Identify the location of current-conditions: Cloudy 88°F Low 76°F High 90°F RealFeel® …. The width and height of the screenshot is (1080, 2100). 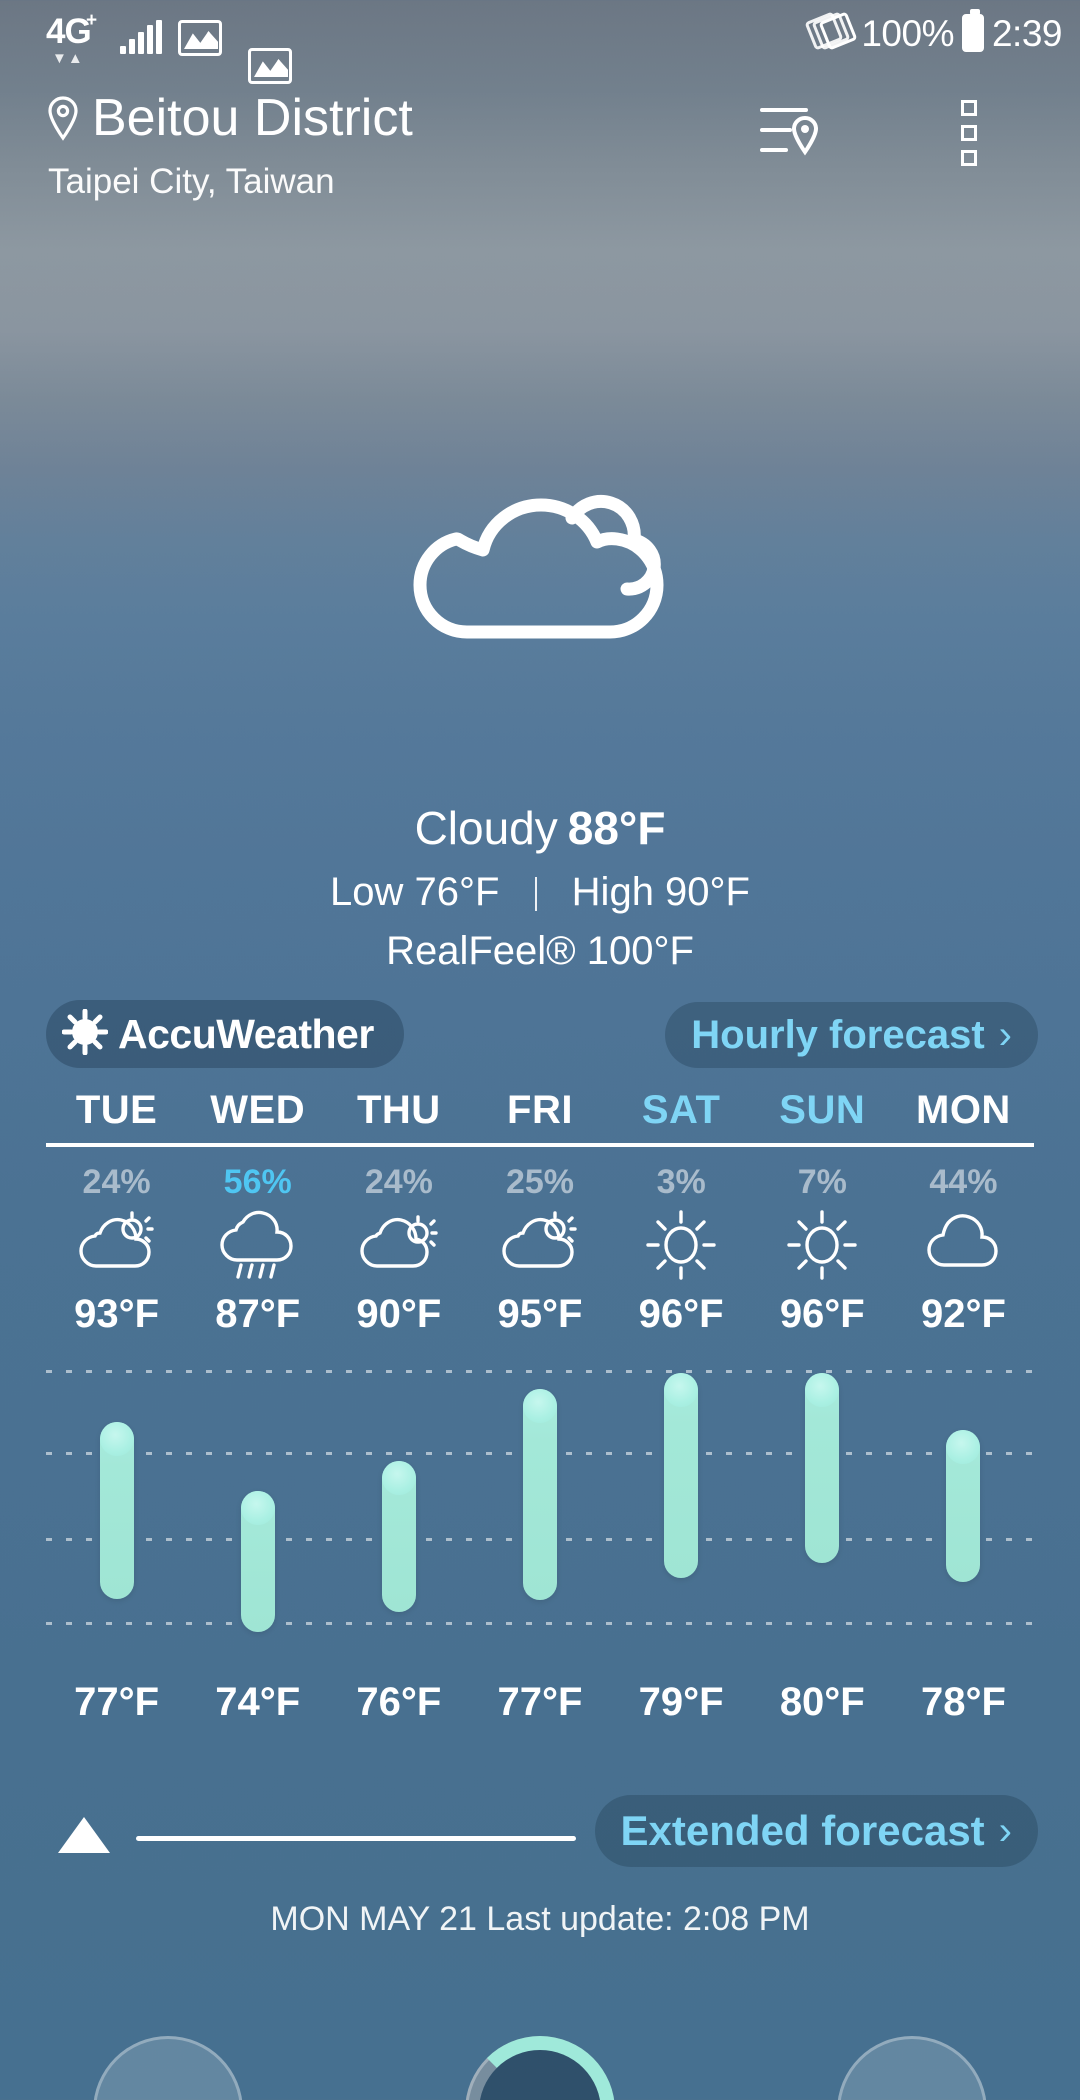
(540, 887).